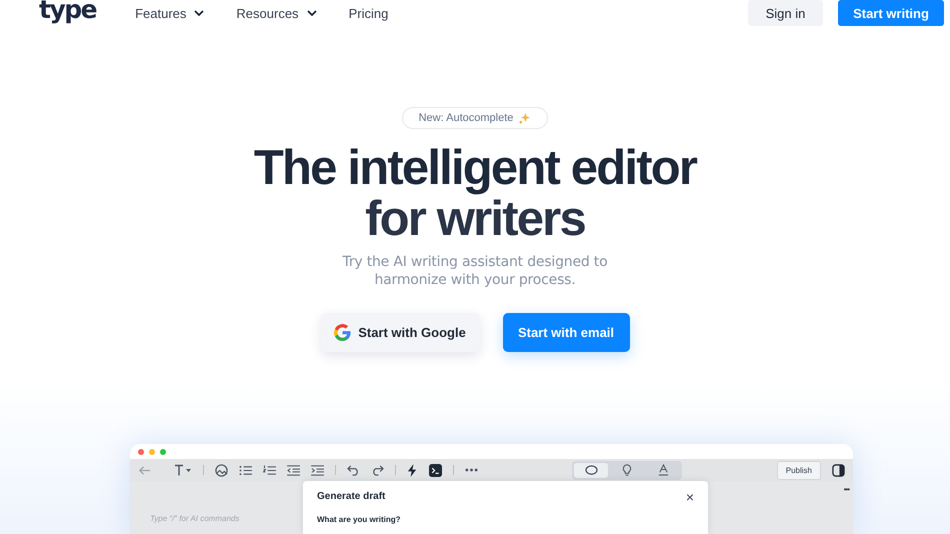  Describe the element at coordinates (466, 118) in the screenshot. I see `badge-text: New: Autocomplete` at that location.